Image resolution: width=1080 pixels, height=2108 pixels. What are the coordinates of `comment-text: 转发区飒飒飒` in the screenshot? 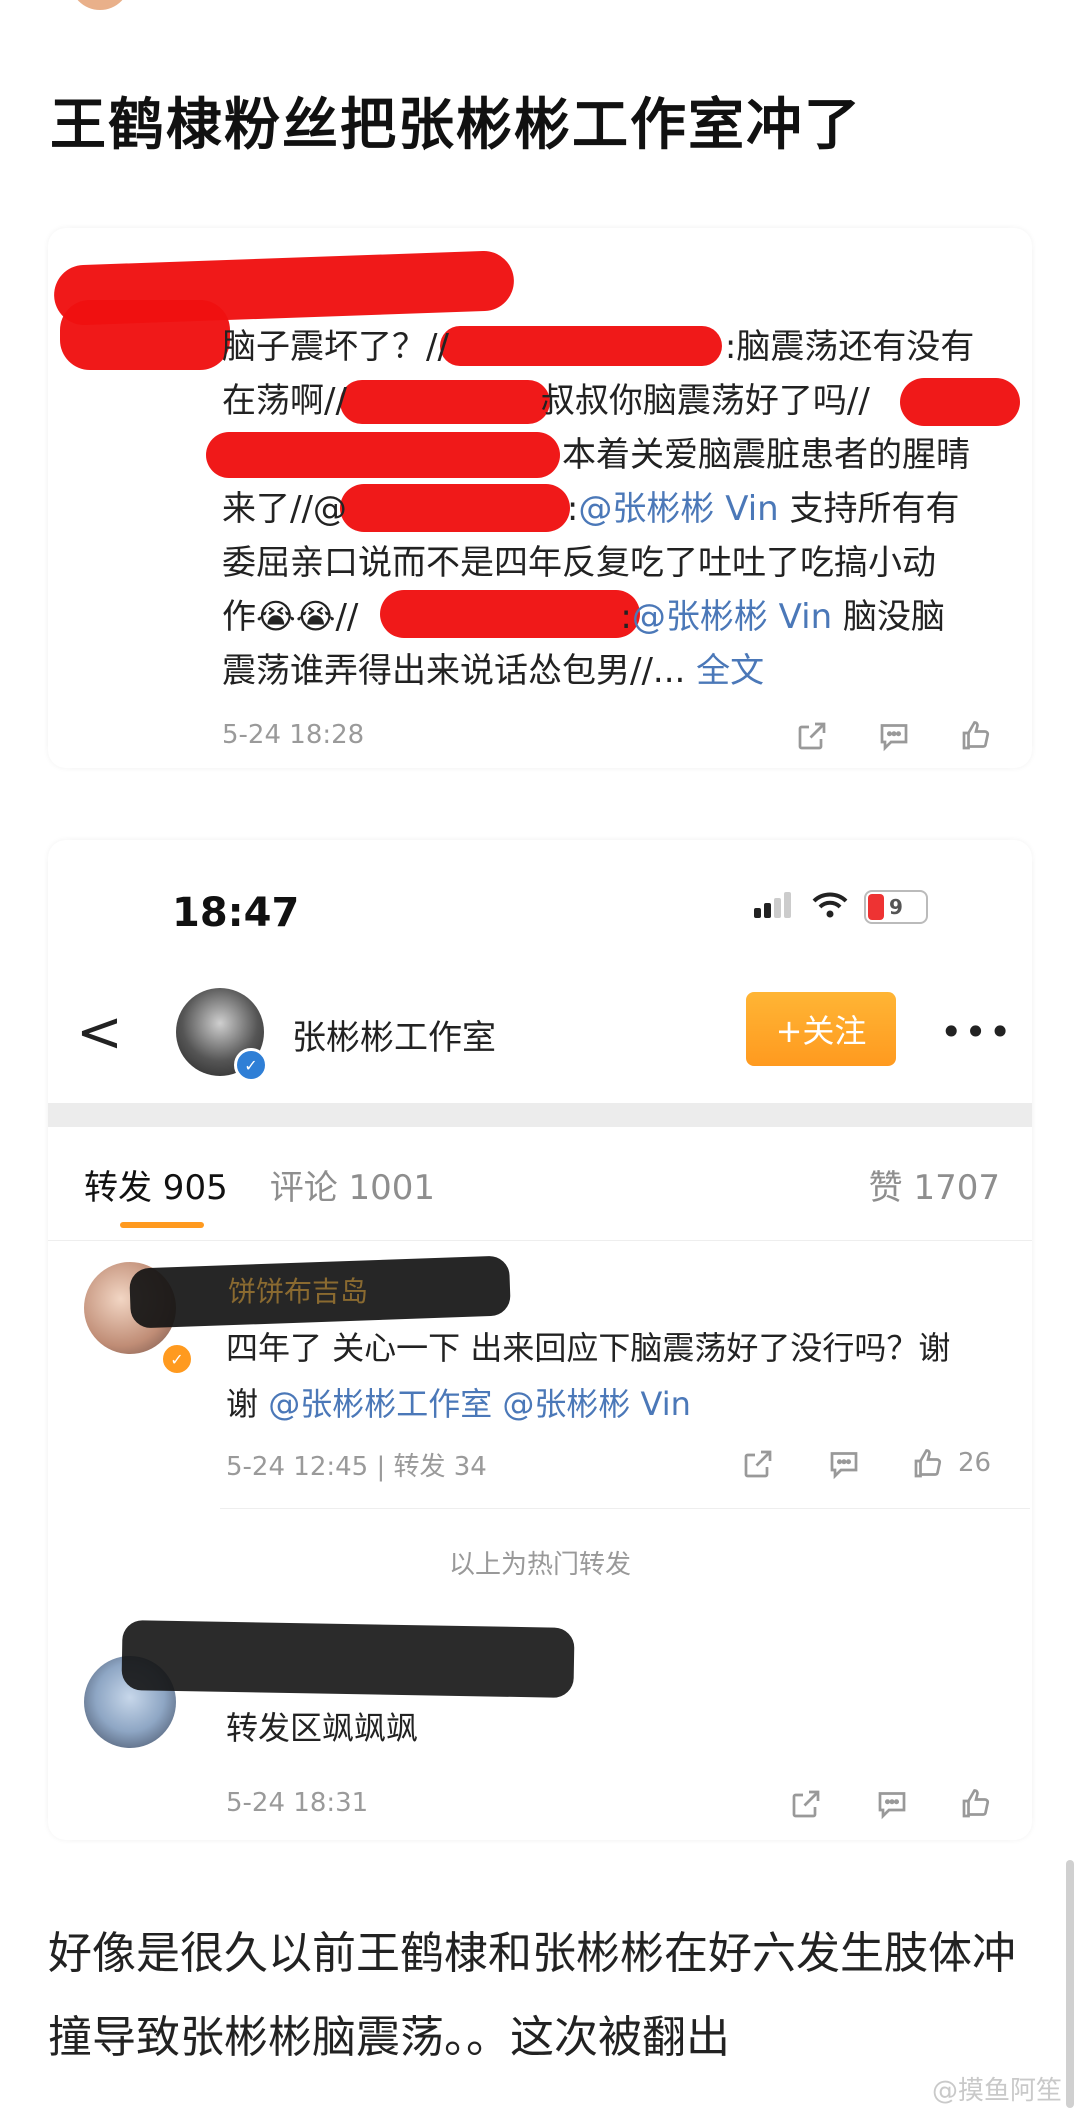 It's located at (322, 1728).